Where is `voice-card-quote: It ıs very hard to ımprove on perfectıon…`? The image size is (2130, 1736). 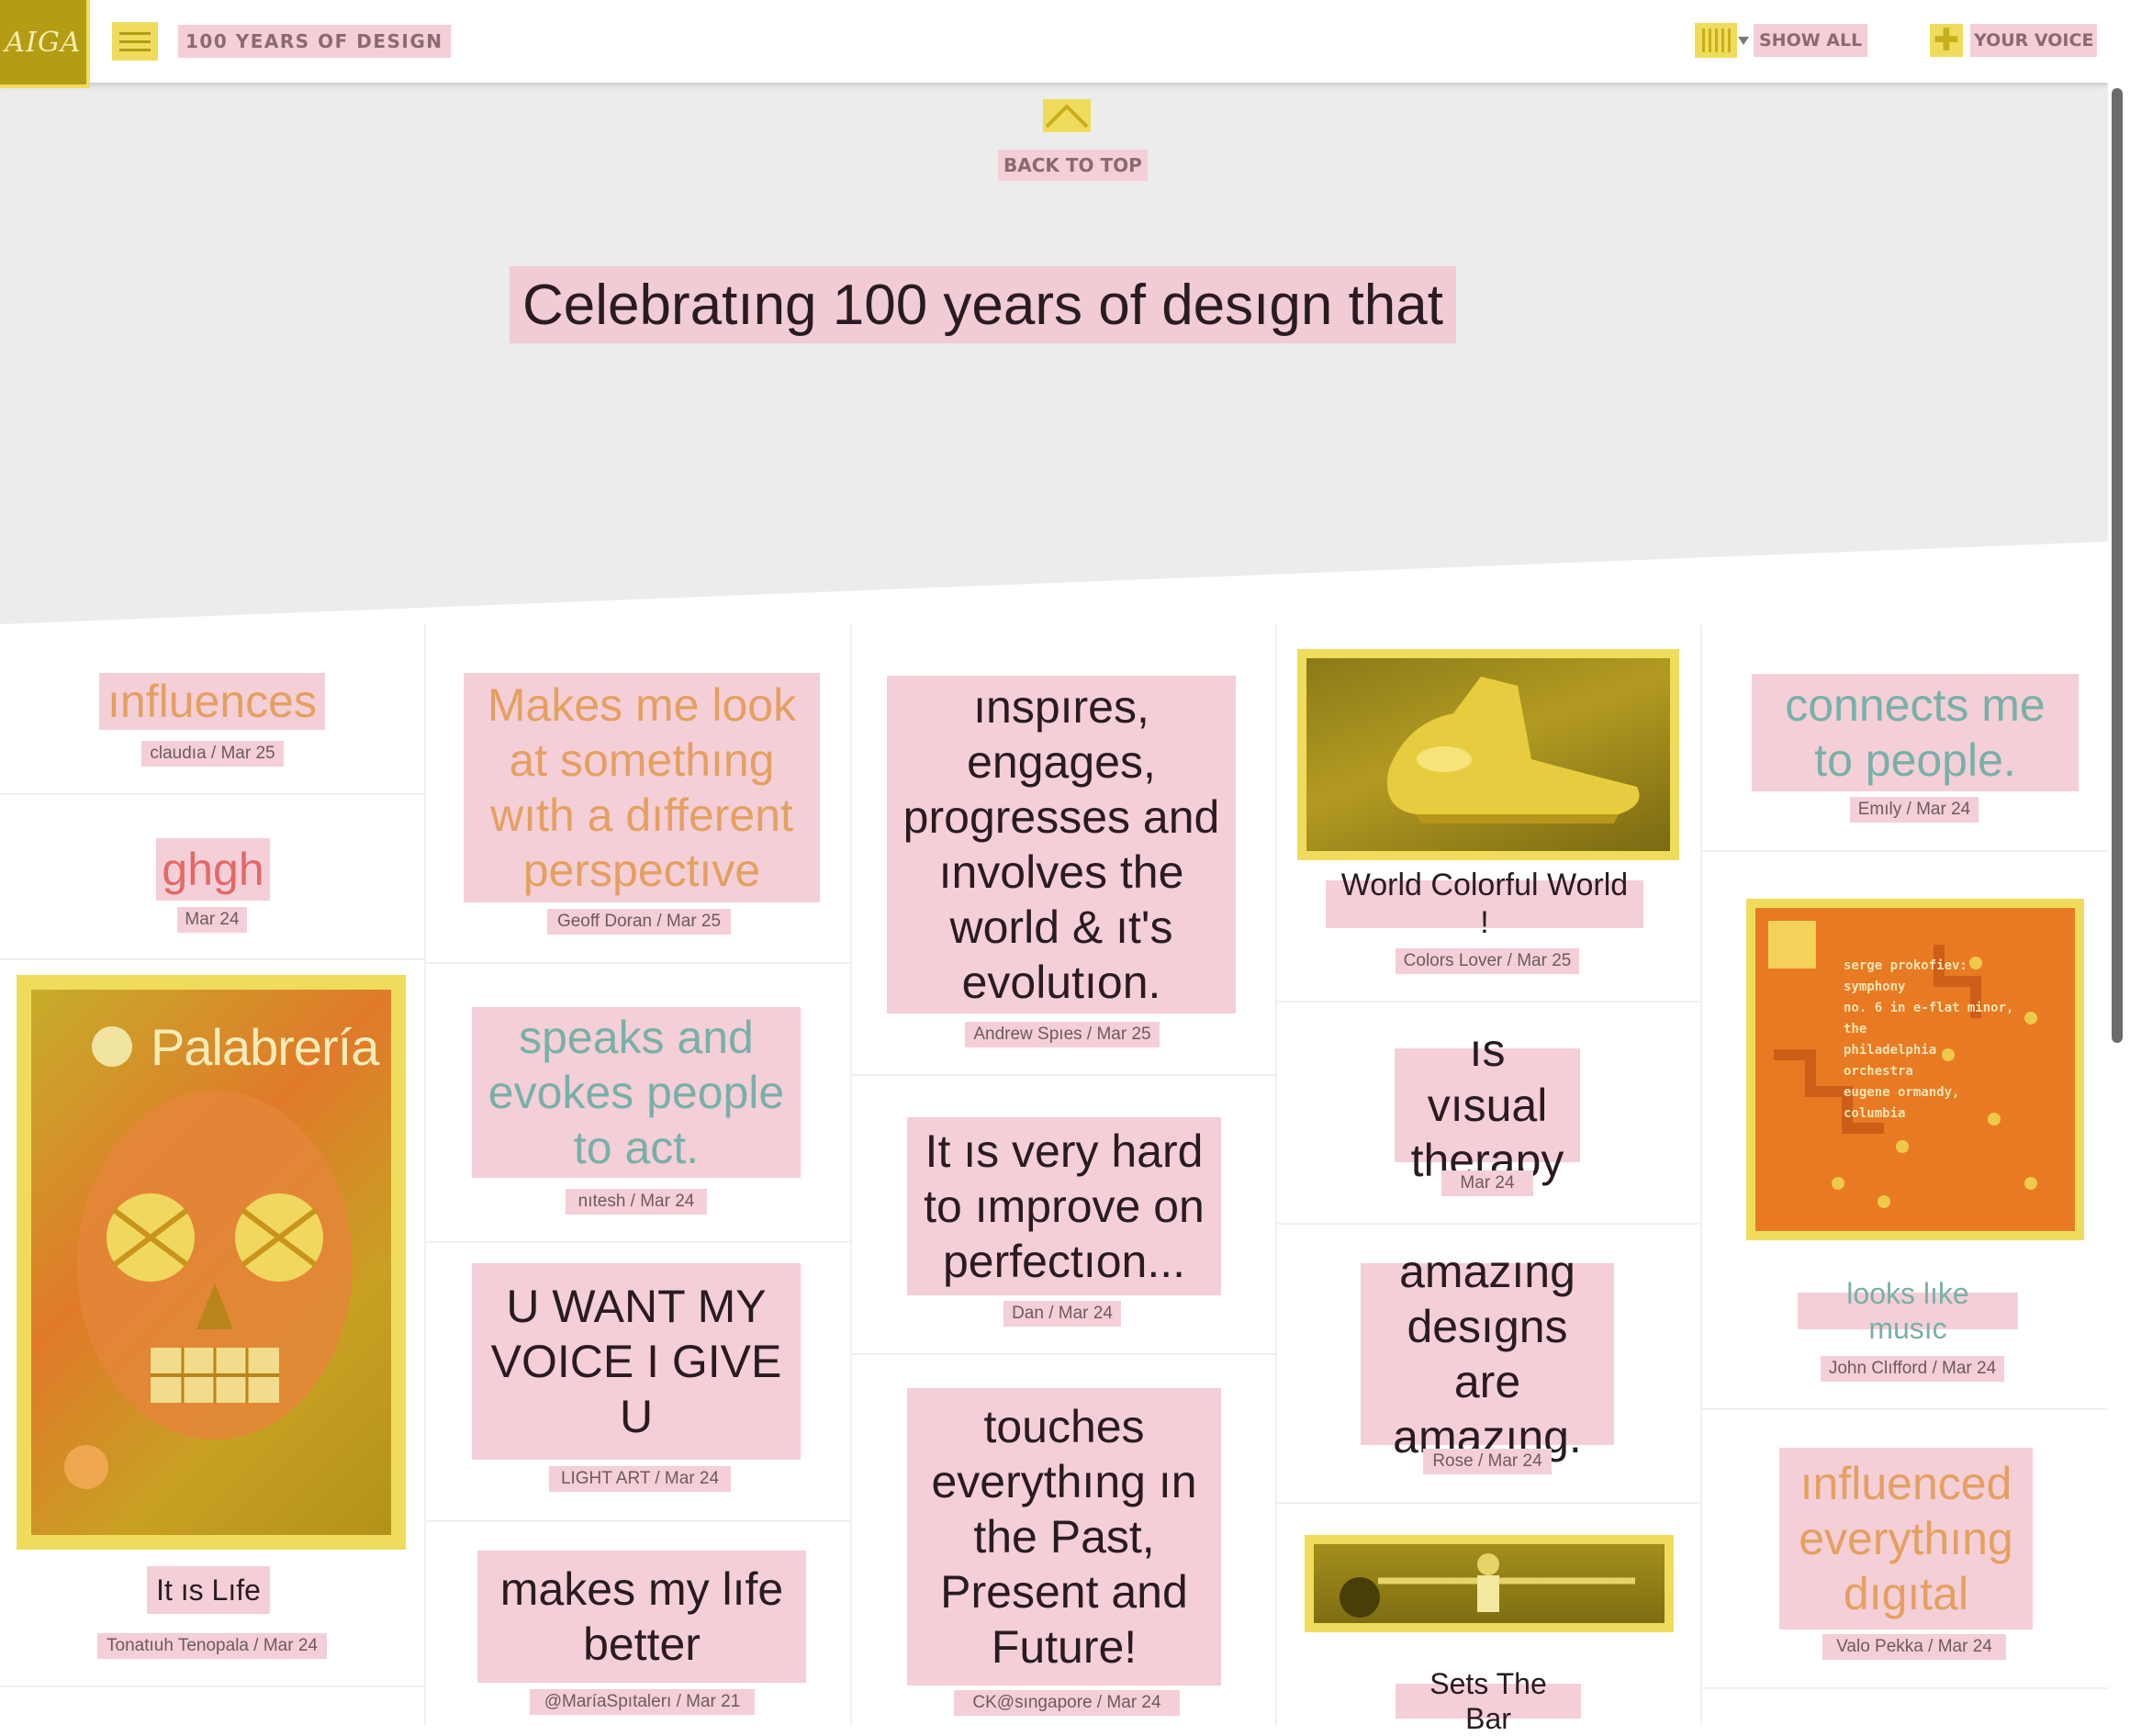 voice-card-quote: It ıs very hard to ımprove on perfectıon… is located at coordinates (1064, 1206).